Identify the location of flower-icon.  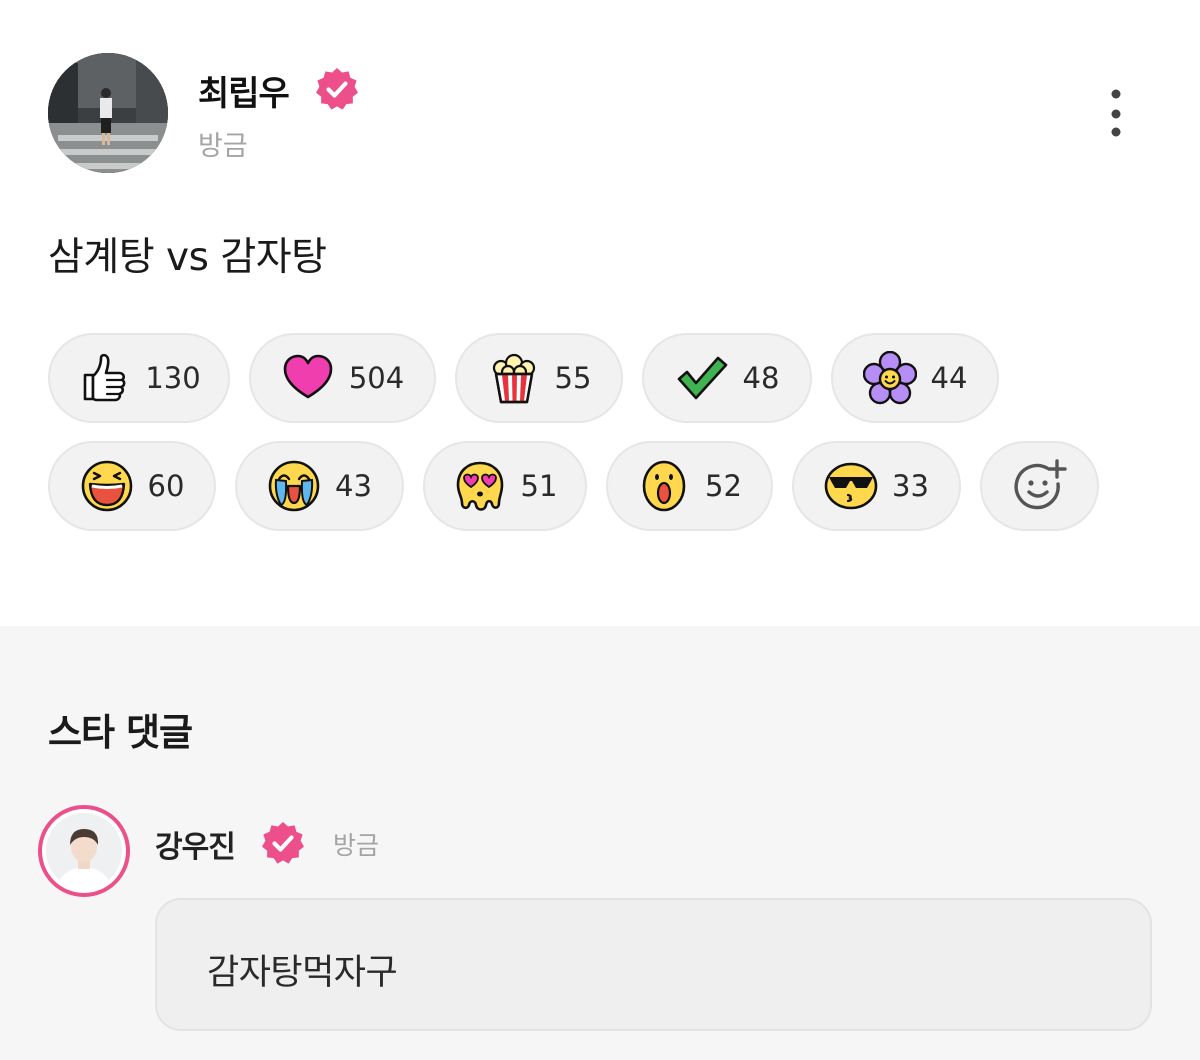
(889, 378).